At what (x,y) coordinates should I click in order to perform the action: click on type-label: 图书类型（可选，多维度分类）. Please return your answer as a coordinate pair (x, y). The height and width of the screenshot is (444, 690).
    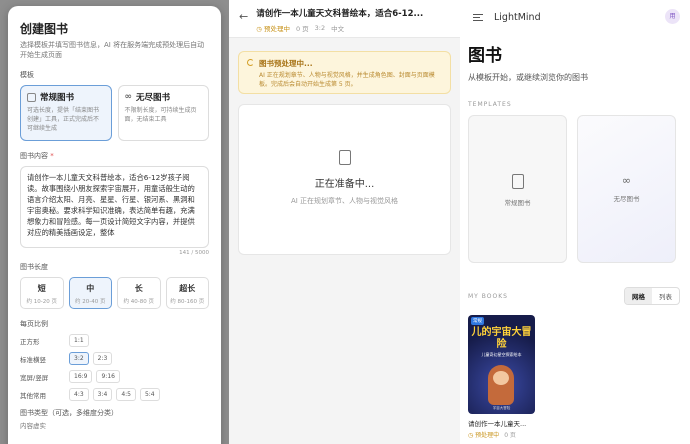
    Looking at the image, I should click on (69, 413).